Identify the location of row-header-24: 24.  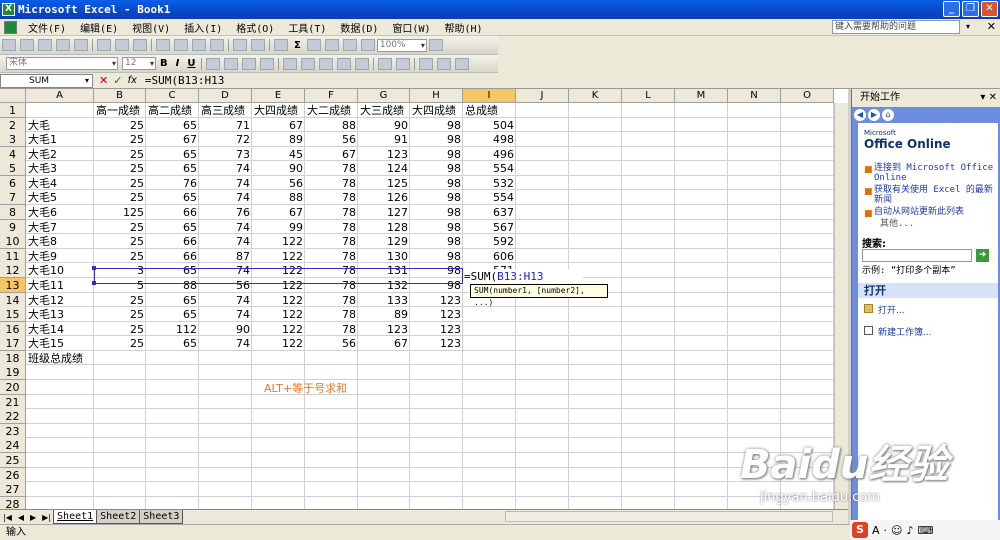
(13, 446).